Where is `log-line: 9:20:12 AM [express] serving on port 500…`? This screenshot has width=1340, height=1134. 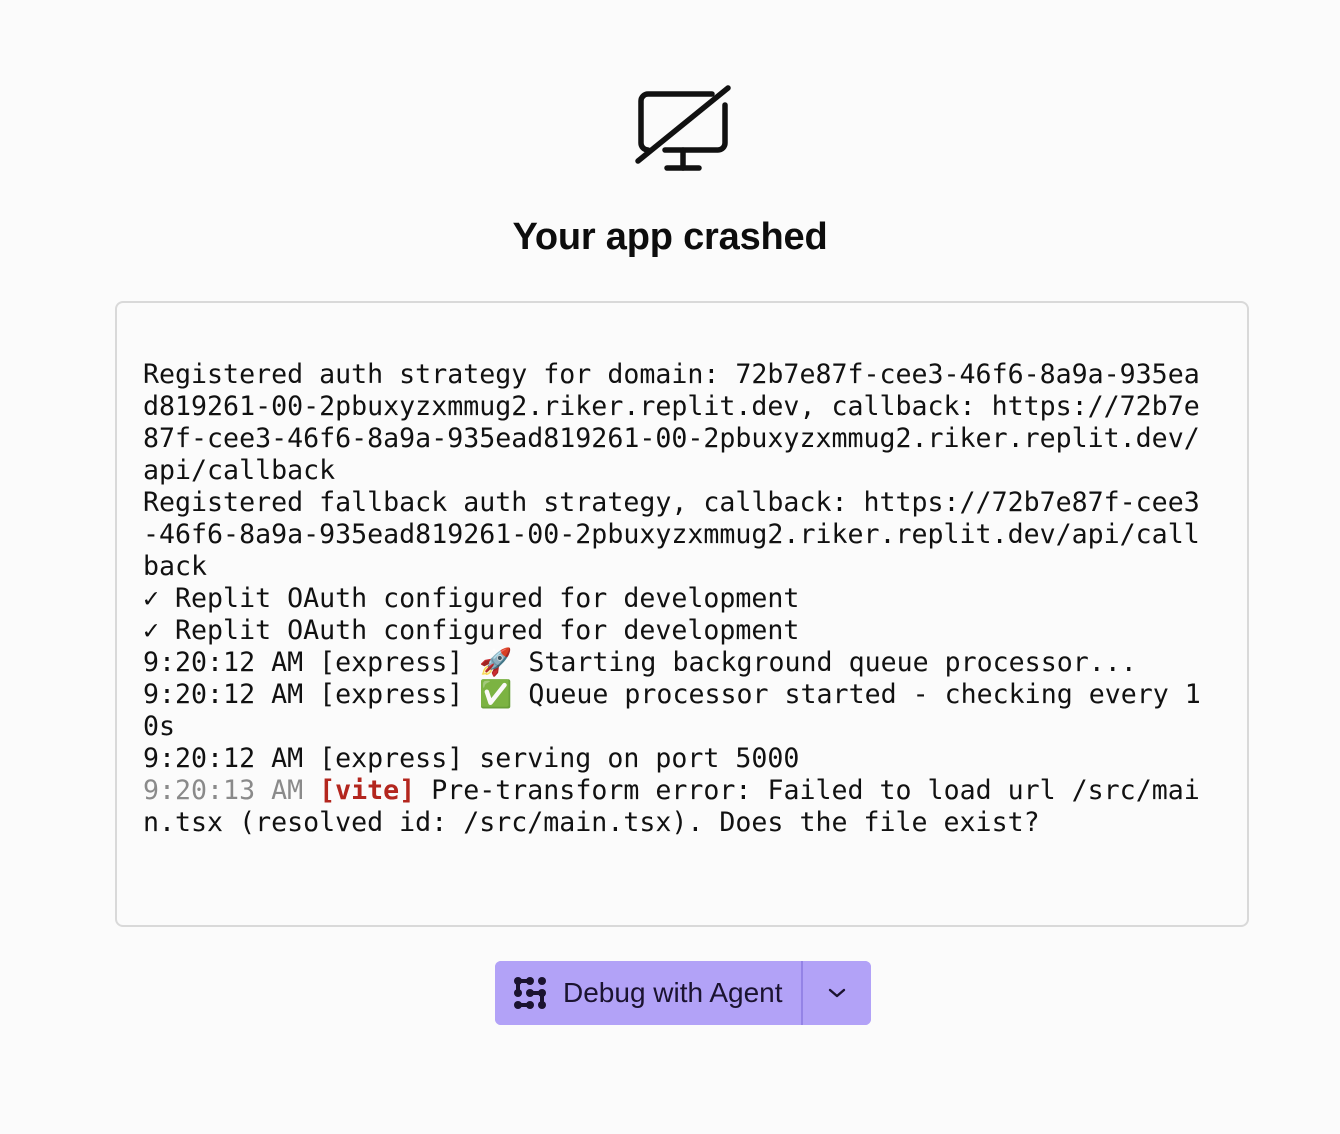 log-line: 9:20:12 AM [express] serving on port 500… is located at coordinates (471, 758).